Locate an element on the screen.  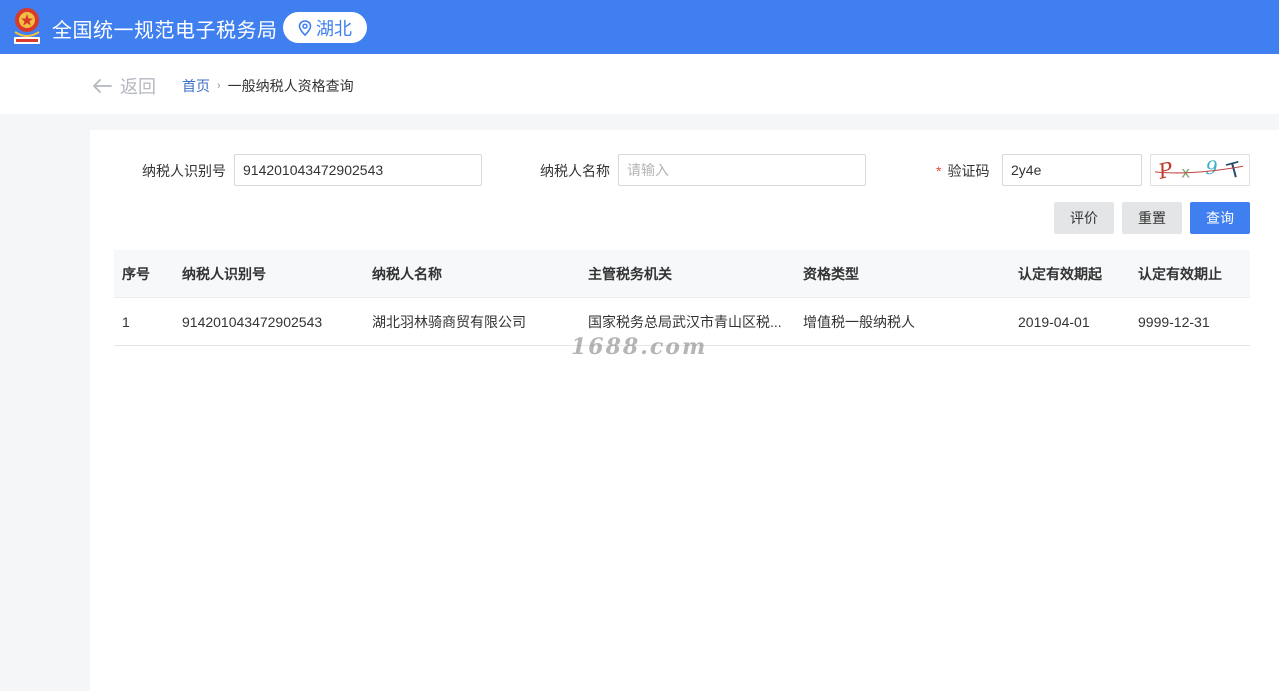
tax-emblem-icon is located at coordinates (27, 26).